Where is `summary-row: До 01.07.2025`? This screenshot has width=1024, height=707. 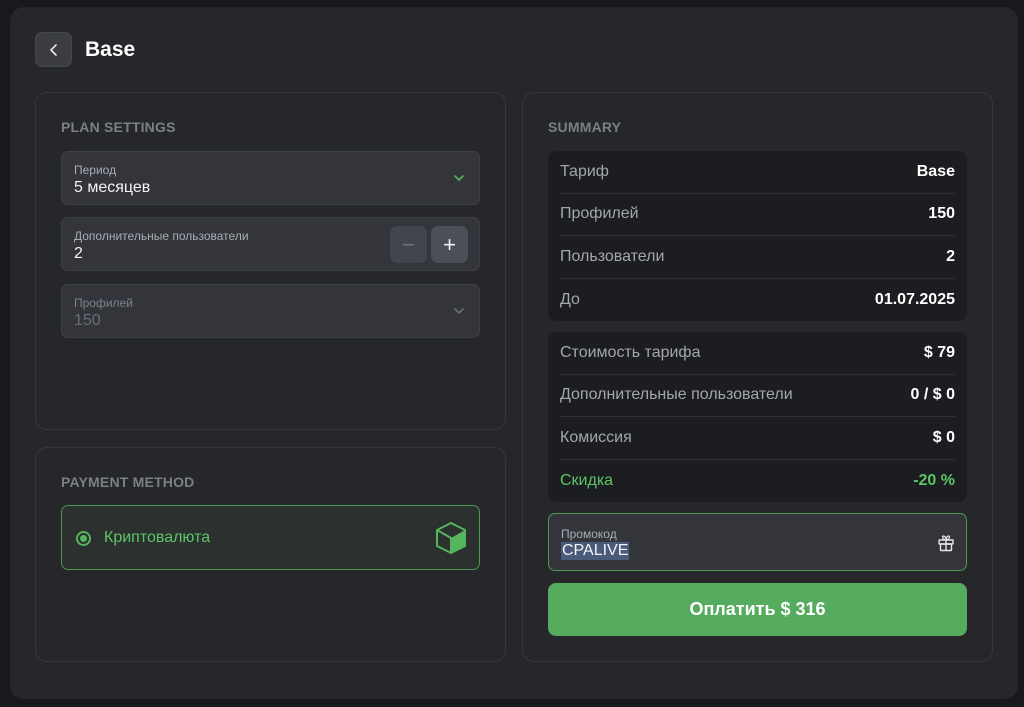 summary-row: До 01.07.2025 is located at coordinates (757, 300).